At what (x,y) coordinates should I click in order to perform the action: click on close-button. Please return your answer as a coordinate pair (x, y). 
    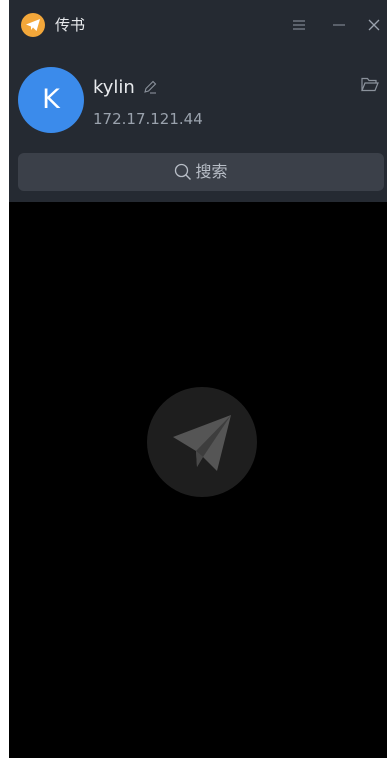
    Looking at the image, I should click on (374, 25).